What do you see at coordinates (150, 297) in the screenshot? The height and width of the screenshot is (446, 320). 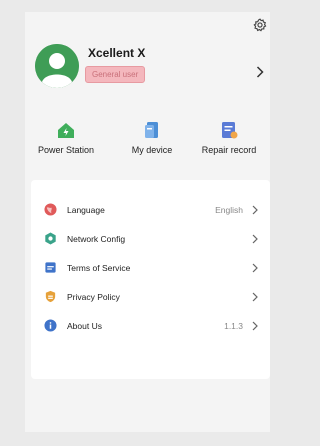 I see `menu-item-privacy-policy: Privacy Policy` at bounding box center [150, 297].